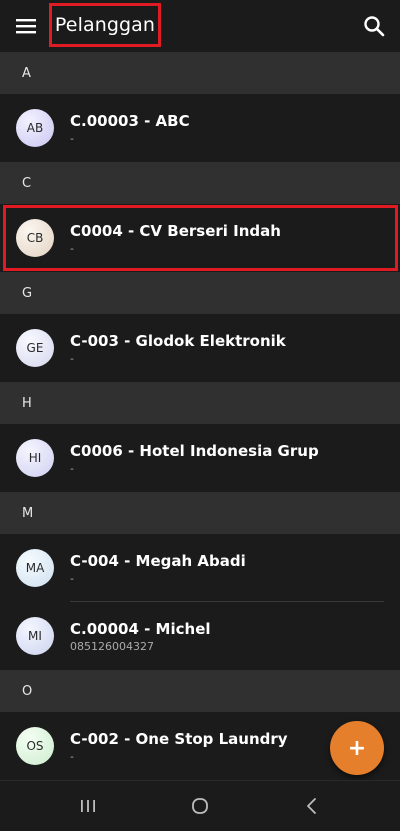 The image size is (400, 831). I want to click on customer-name: C.00004 - Michel, so click(140, 628).